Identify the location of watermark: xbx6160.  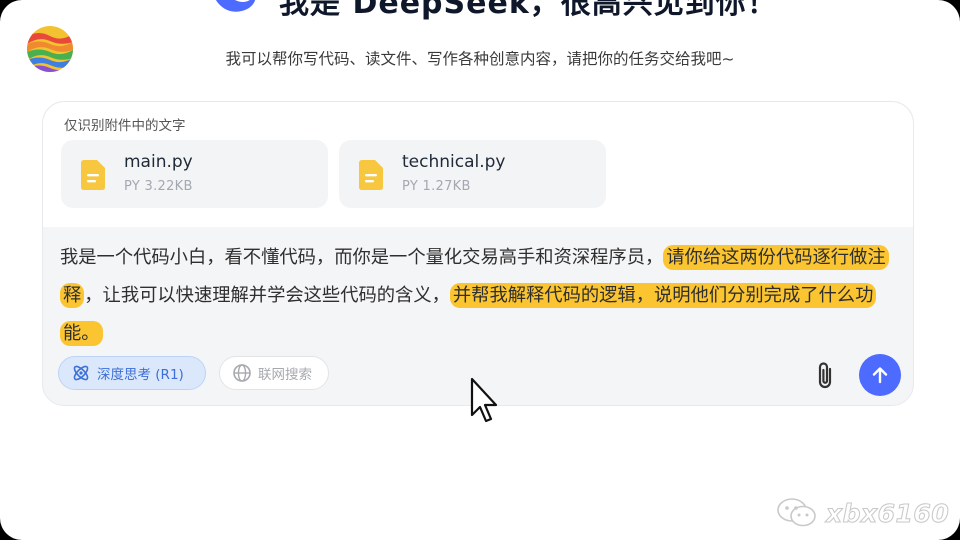
(862, 513).